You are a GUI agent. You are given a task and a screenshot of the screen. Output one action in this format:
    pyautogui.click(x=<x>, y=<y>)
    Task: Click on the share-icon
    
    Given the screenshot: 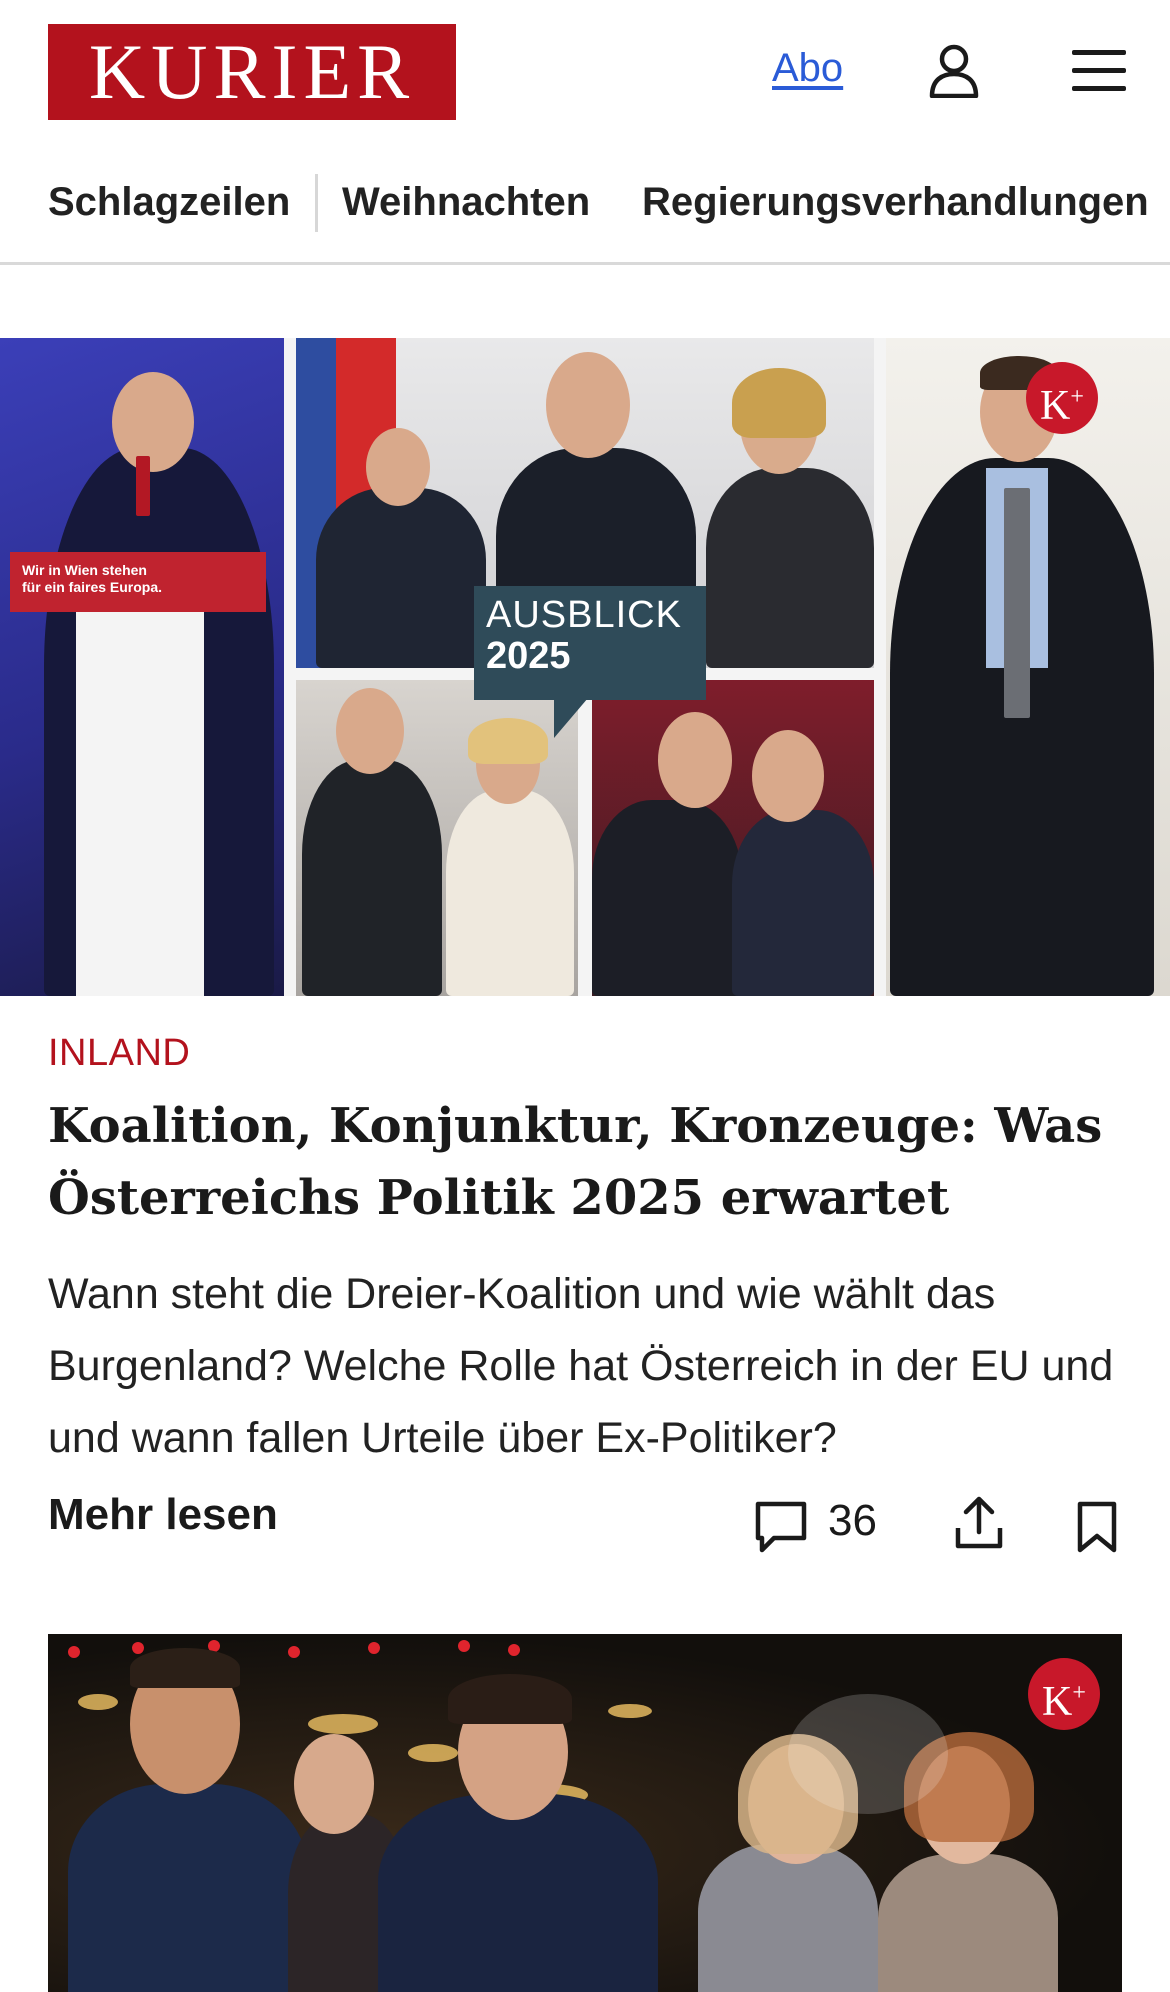 What is the action you would take?
    pyautogui.click(x=979, y=1523)
    